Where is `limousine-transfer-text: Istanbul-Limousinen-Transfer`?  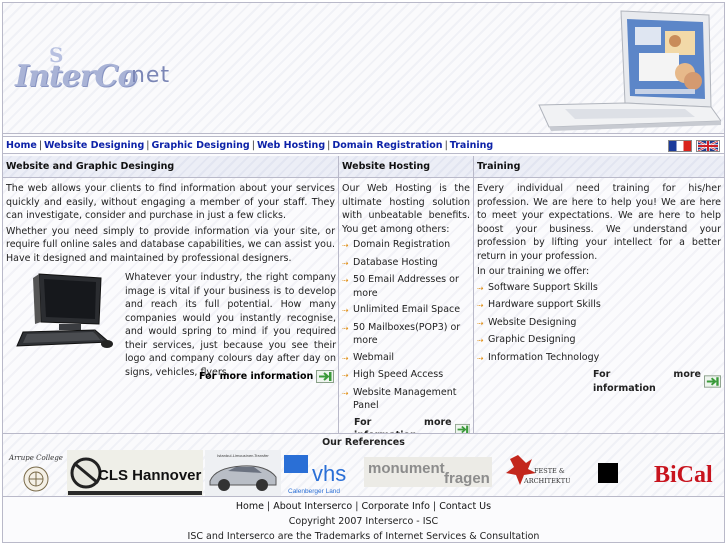 limousine-transfer-text: Istanbul-Limousinen-Transfer is located at coordinates (243, 456).